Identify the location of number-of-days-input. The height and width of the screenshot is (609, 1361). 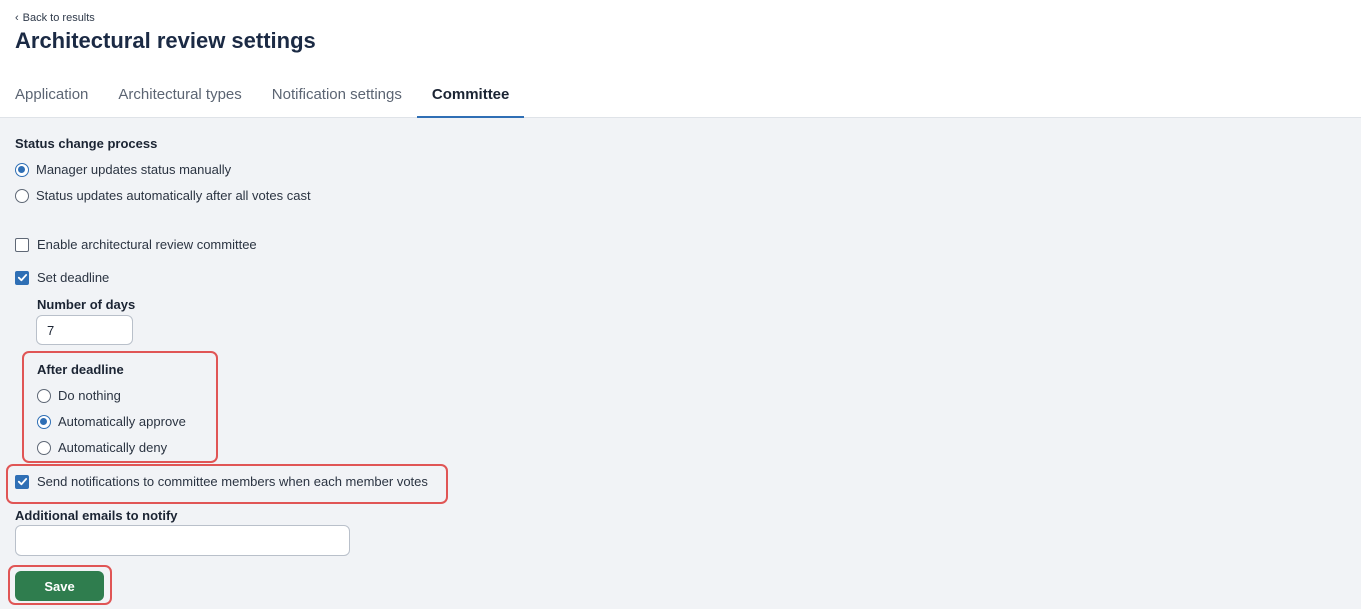
(84, 330).